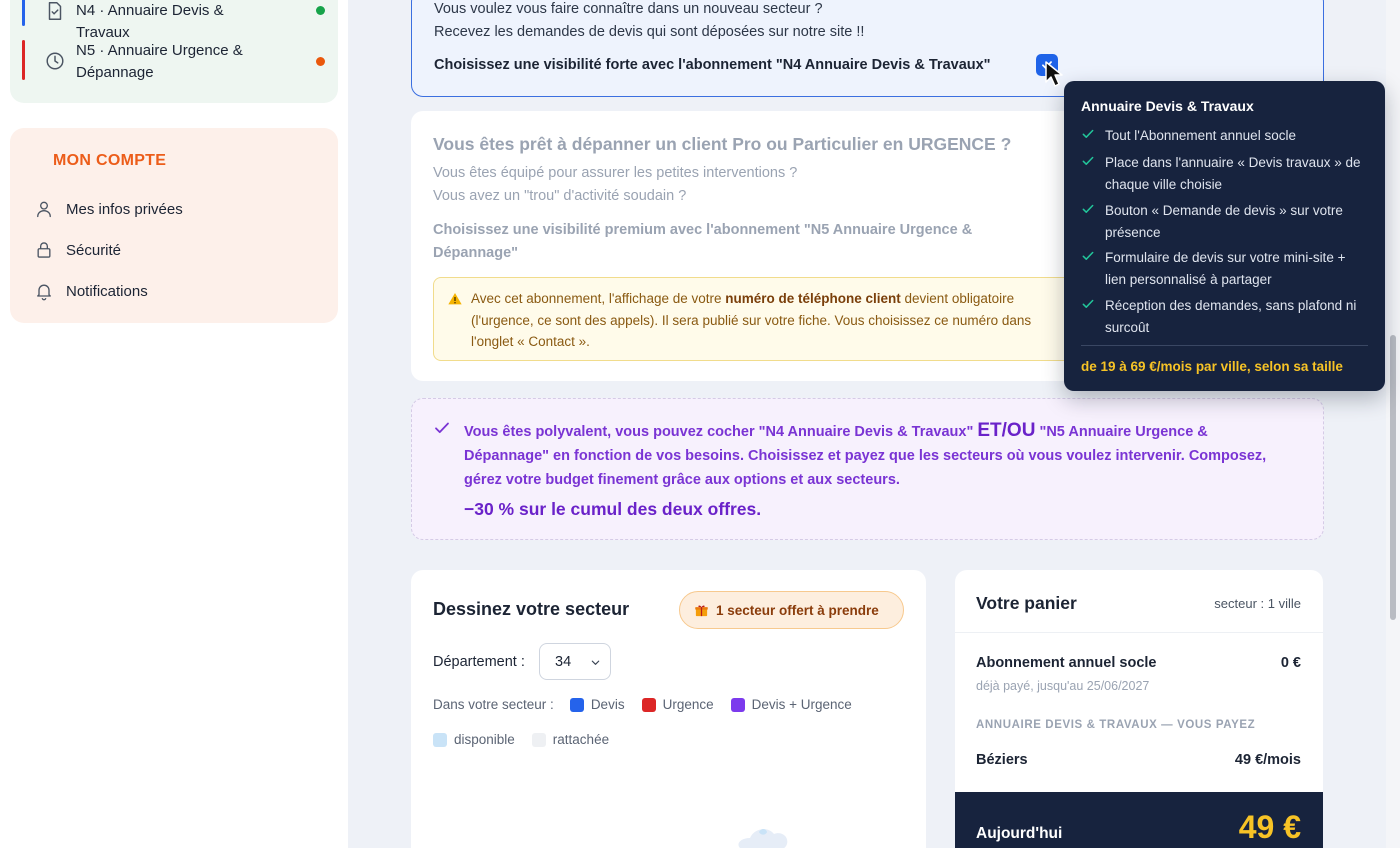  What do you see at coordinates (575, 661) in the screenshot?
I see `department-select: 34` at bounding box center [575, 661].